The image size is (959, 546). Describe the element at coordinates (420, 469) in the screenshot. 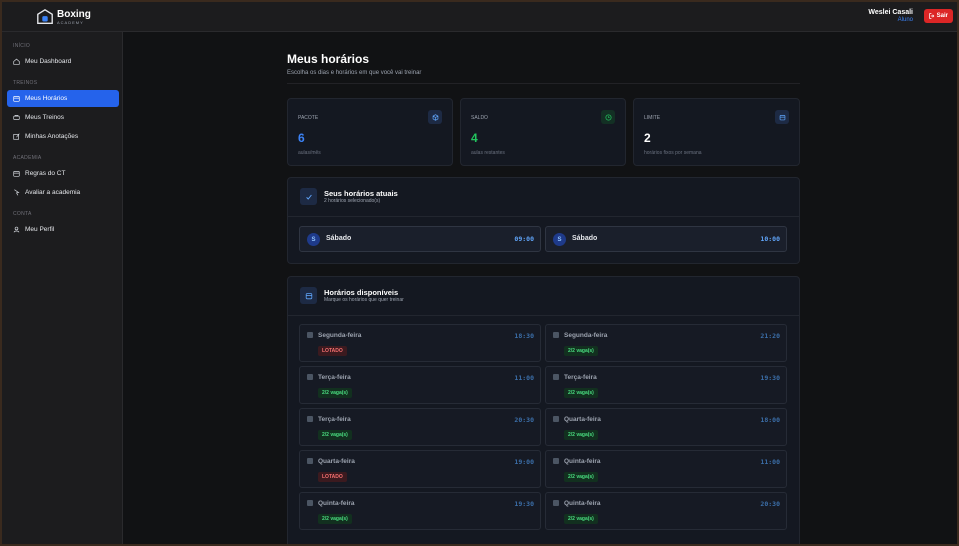

I see `available-slot: Quarta-feira 19:00 LOTADO` at that location.